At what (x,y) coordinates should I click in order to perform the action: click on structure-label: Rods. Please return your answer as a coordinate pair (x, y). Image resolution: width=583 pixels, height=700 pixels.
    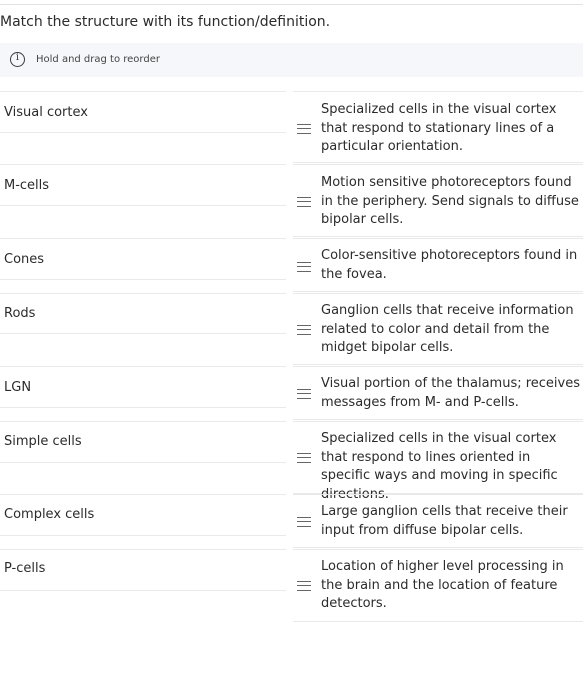
    Looking at the image, I should click on (20, 313).